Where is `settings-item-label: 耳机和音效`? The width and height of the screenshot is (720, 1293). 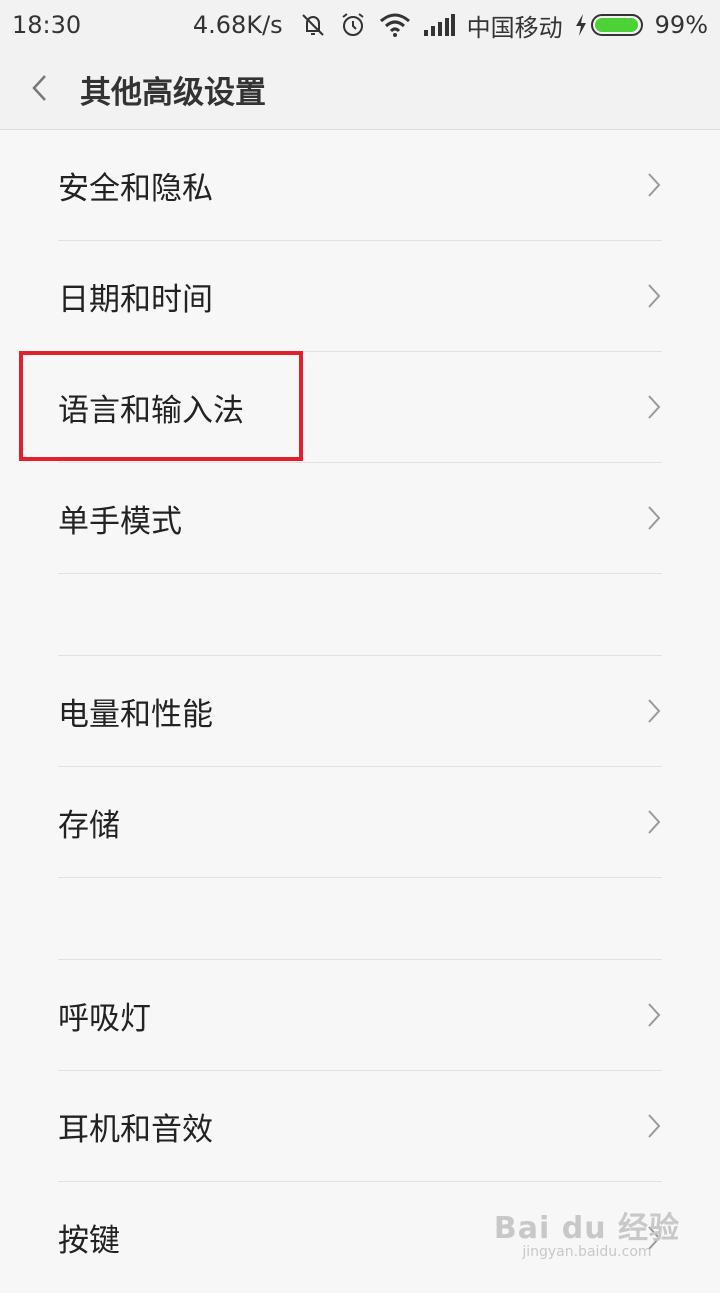
settings-item-label: 耳机和音效 is located at coordinates (135, 1129).